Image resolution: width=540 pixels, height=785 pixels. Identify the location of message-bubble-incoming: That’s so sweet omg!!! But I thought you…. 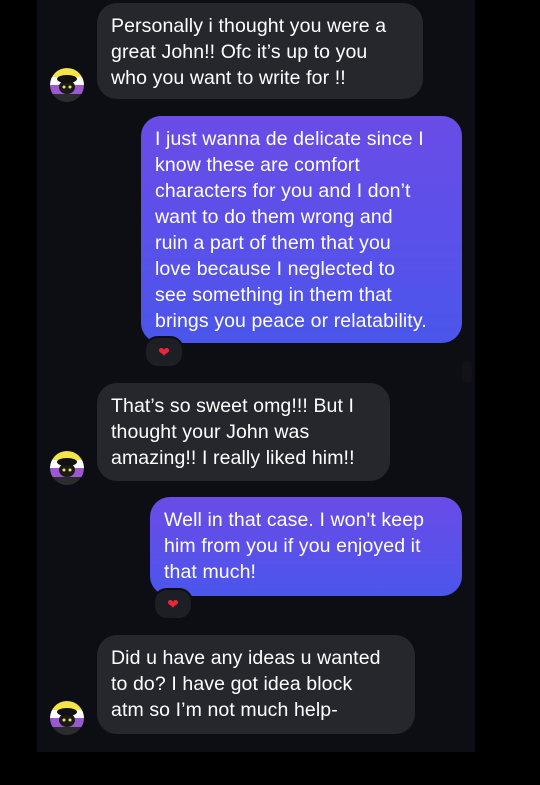
(243, 432).